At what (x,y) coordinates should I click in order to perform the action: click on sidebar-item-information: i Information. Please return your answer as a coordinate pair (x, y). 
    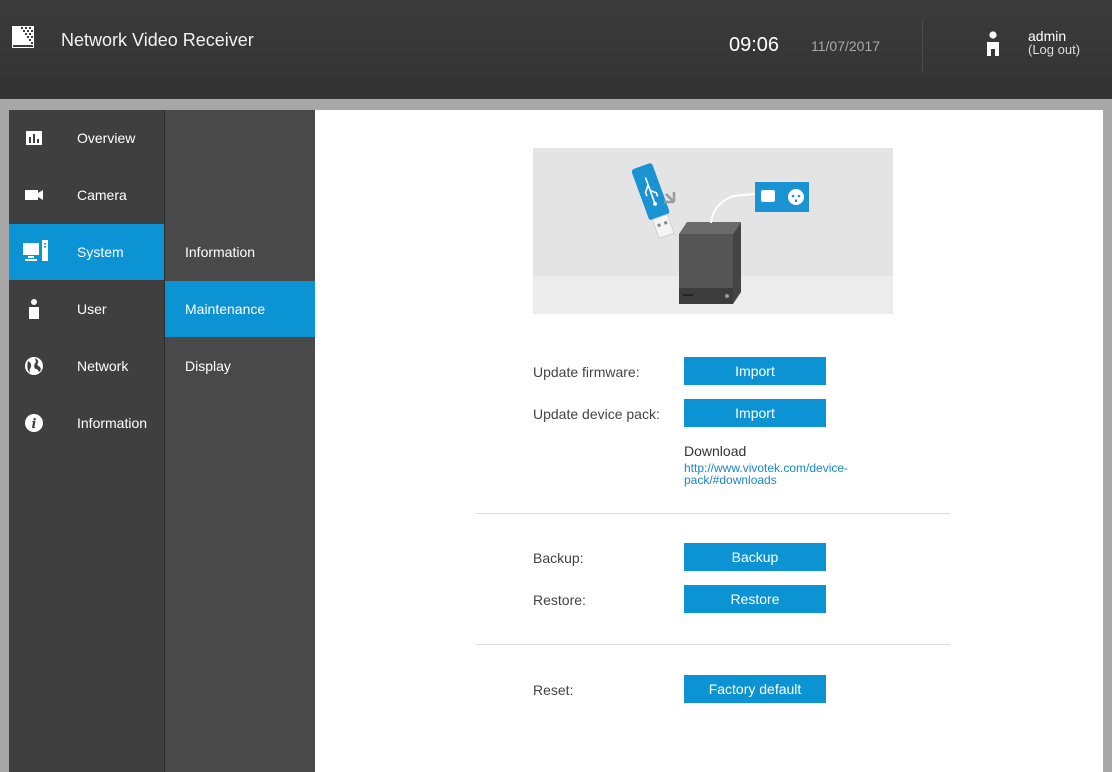
    Looking at the image, I should click on (86, 423).